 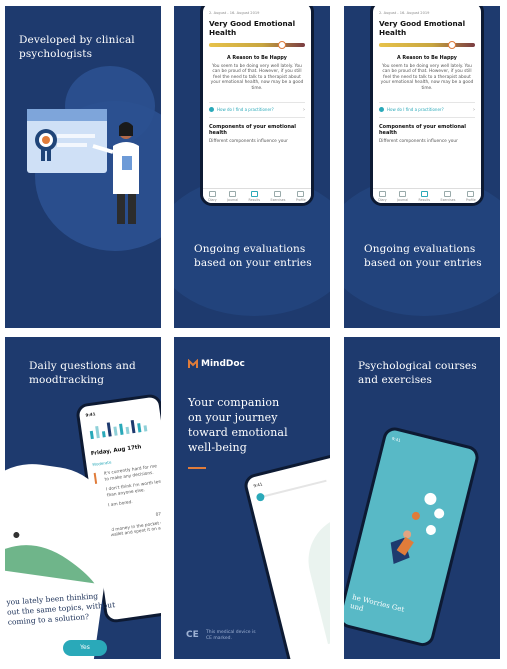 What do you see at coordinates (260, 497) in the screenshot?
I see `progress-knob` at bounding box center [260, 497].